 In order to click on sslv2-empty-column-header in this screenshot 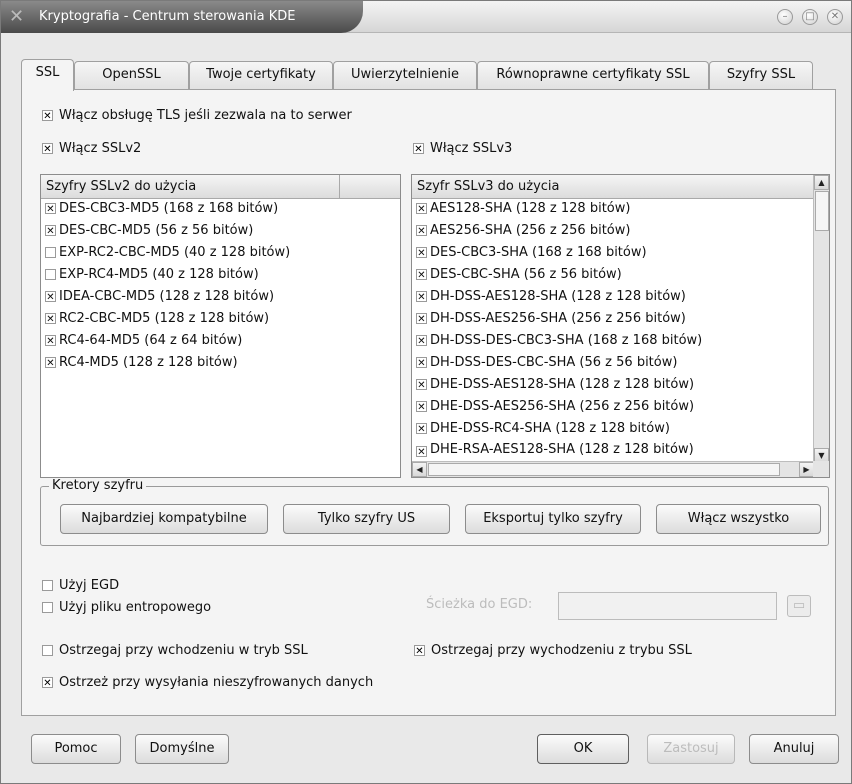, I will do `click(370, 187)`.